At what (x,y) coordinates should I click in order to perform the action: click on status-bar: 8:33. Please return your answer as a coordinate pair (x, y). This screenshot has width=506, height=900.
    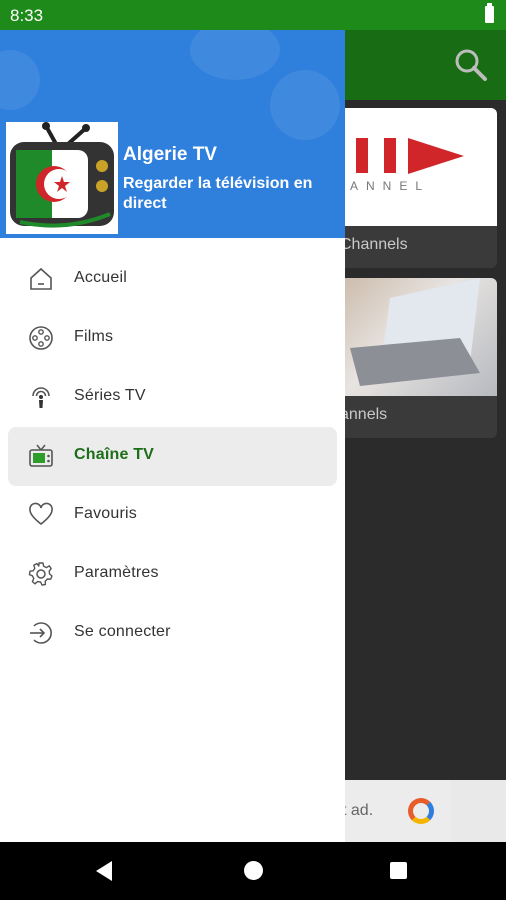
    Looking at the image, I should click on (253, 15).